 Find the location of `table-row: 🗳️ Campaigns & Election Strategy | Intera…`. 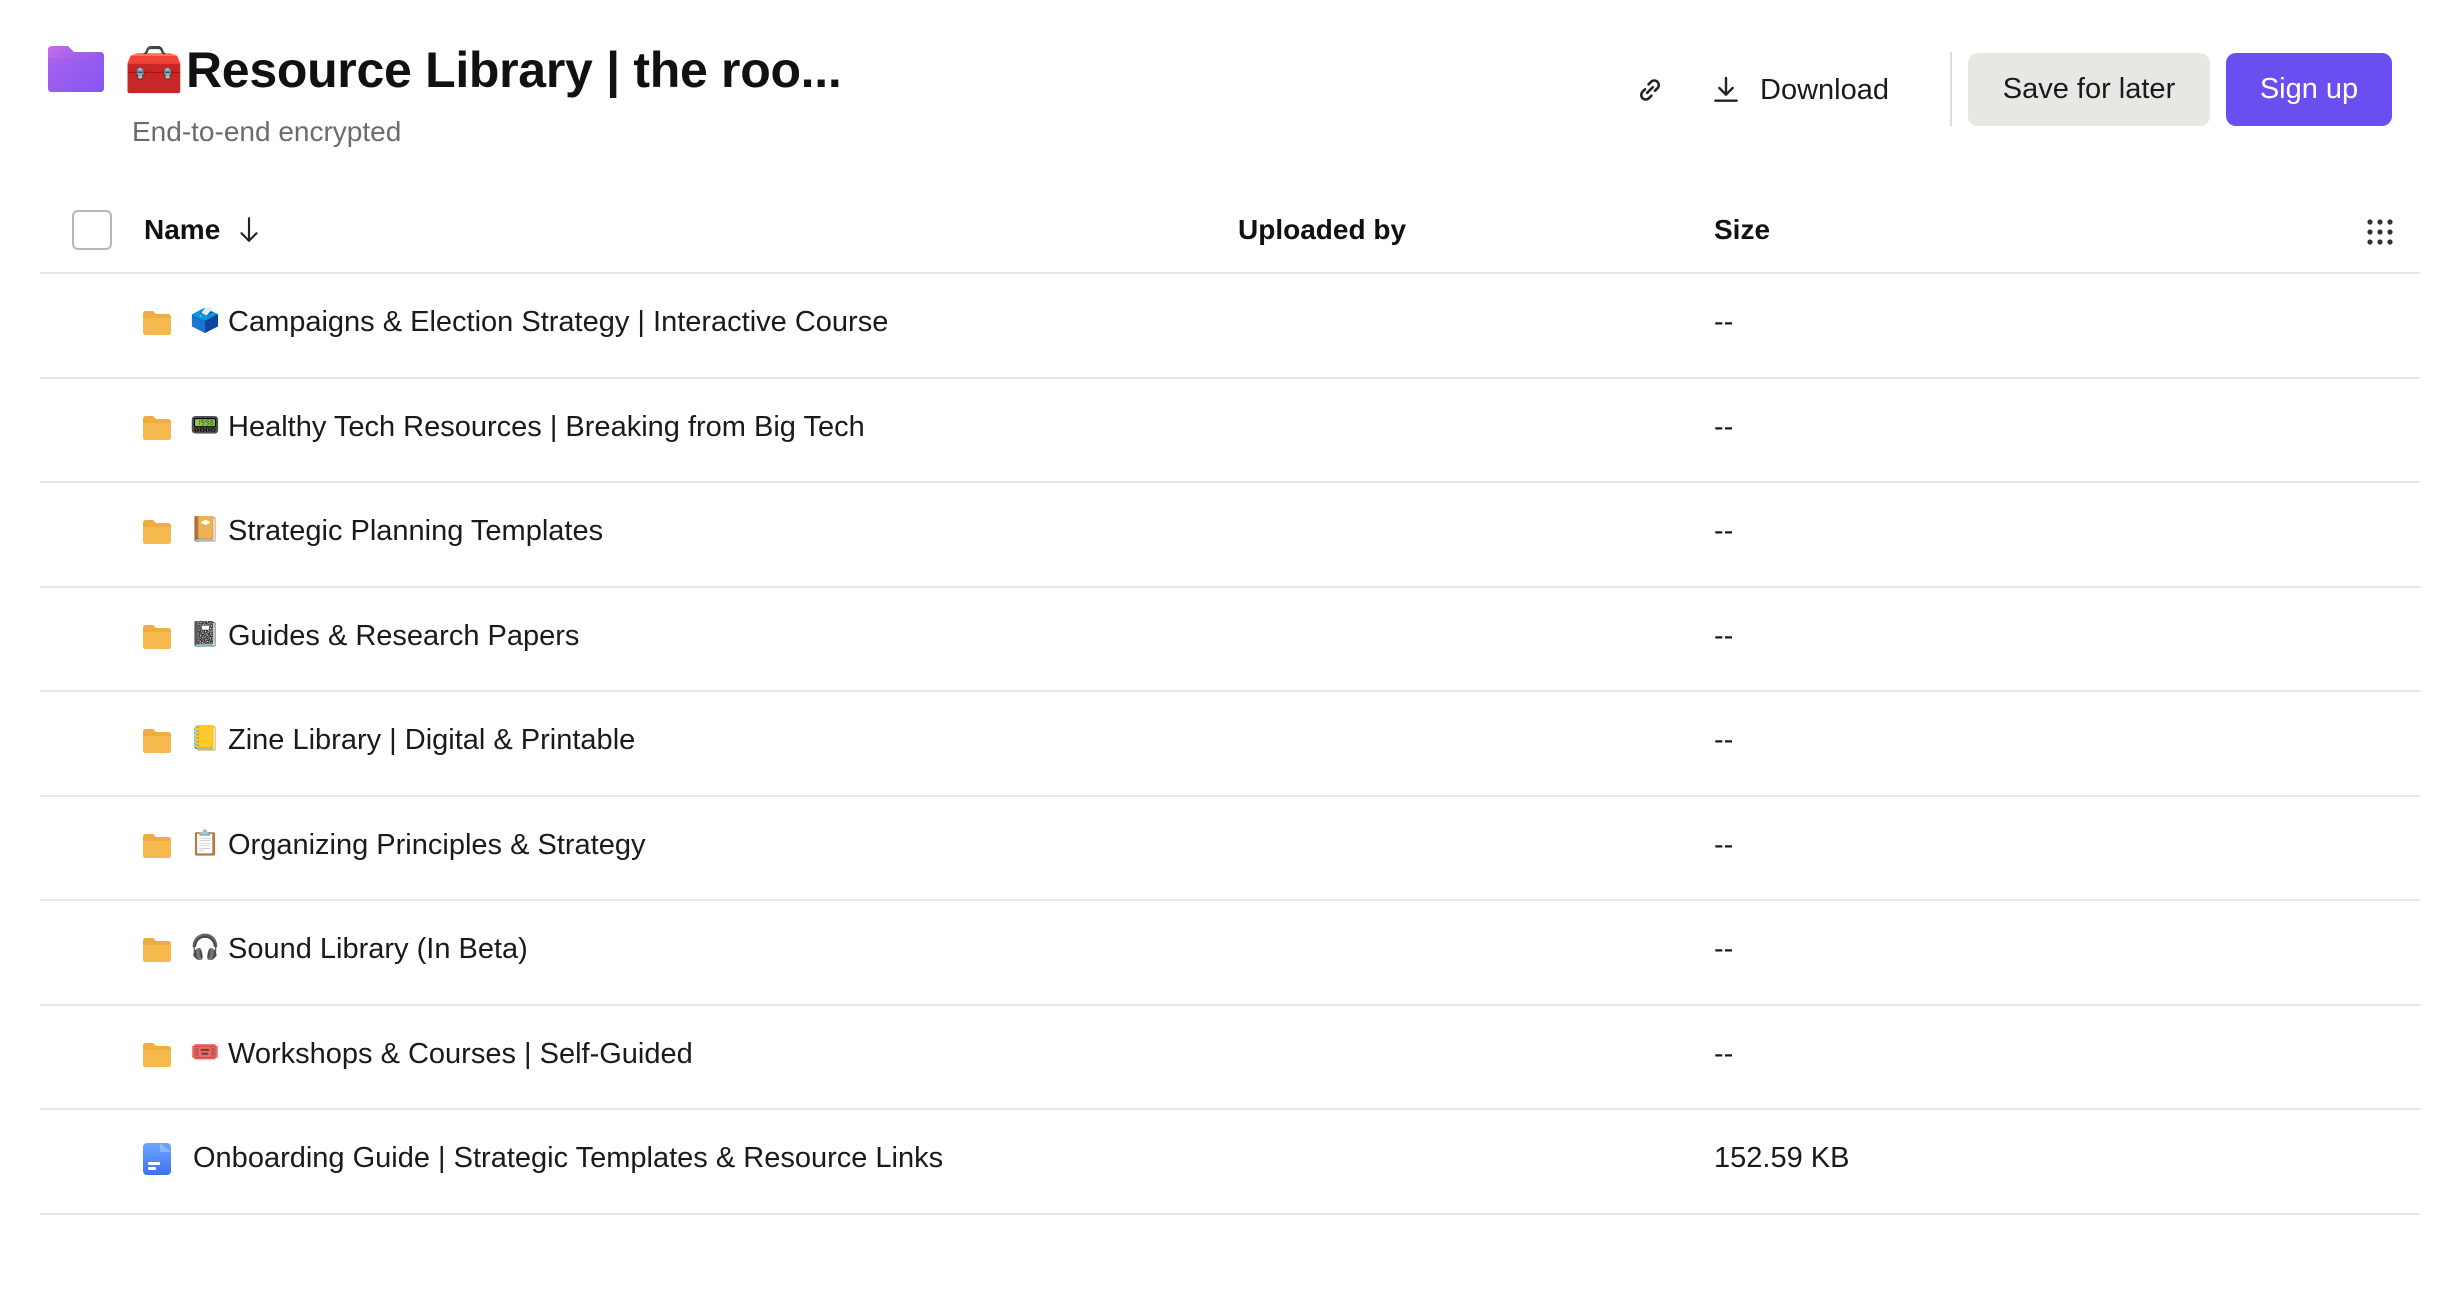

table-row: 🗳️ Campaigns & Election Strategy | Intera… is located at coordinates (1230, 326).